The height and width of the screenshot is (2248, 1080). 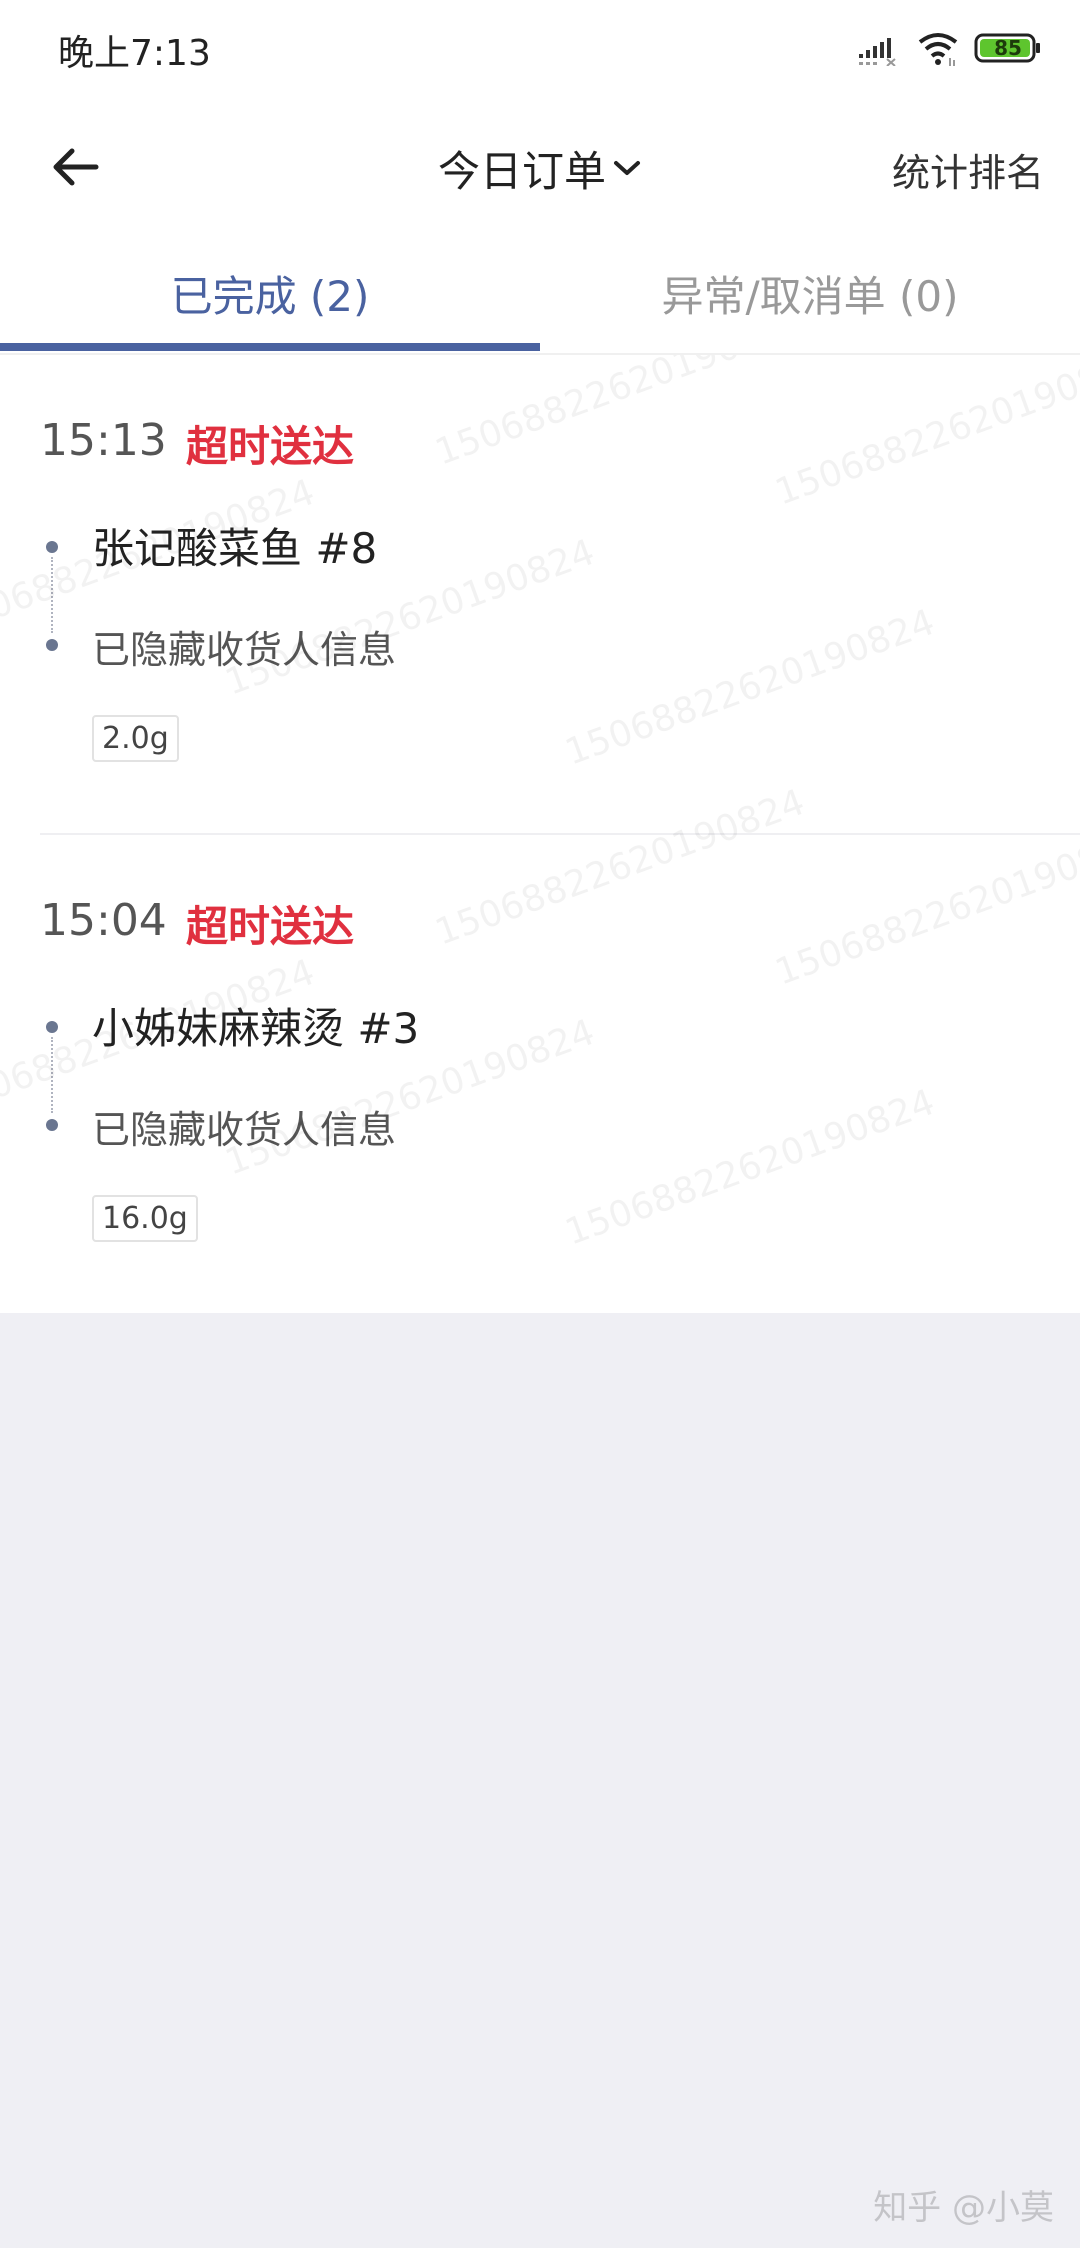 What do you see at coordinates (270, 293) in the screenshot?
I see `tab-completed: 已完成 (2)` at bounding box center [270, 293].